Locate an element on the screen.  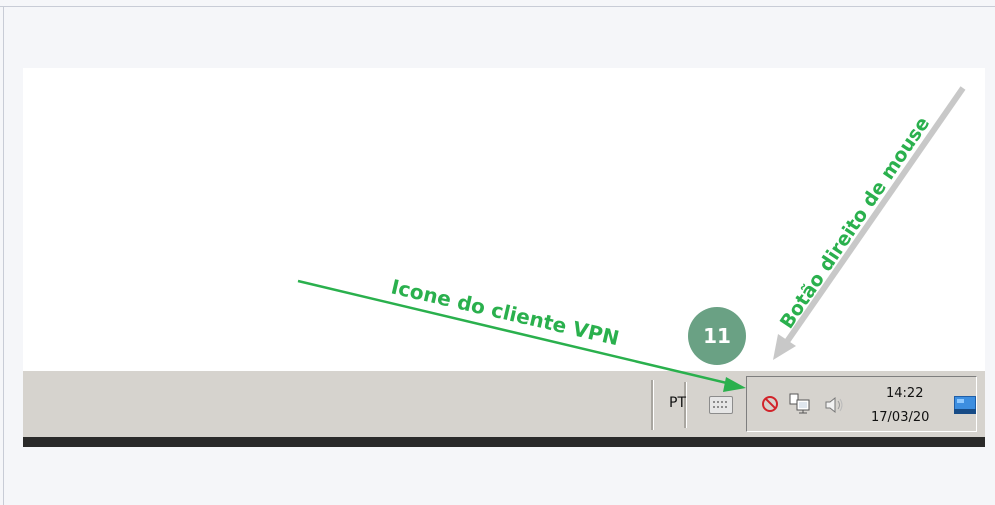
network-icon is located at coordinates (800, 404).